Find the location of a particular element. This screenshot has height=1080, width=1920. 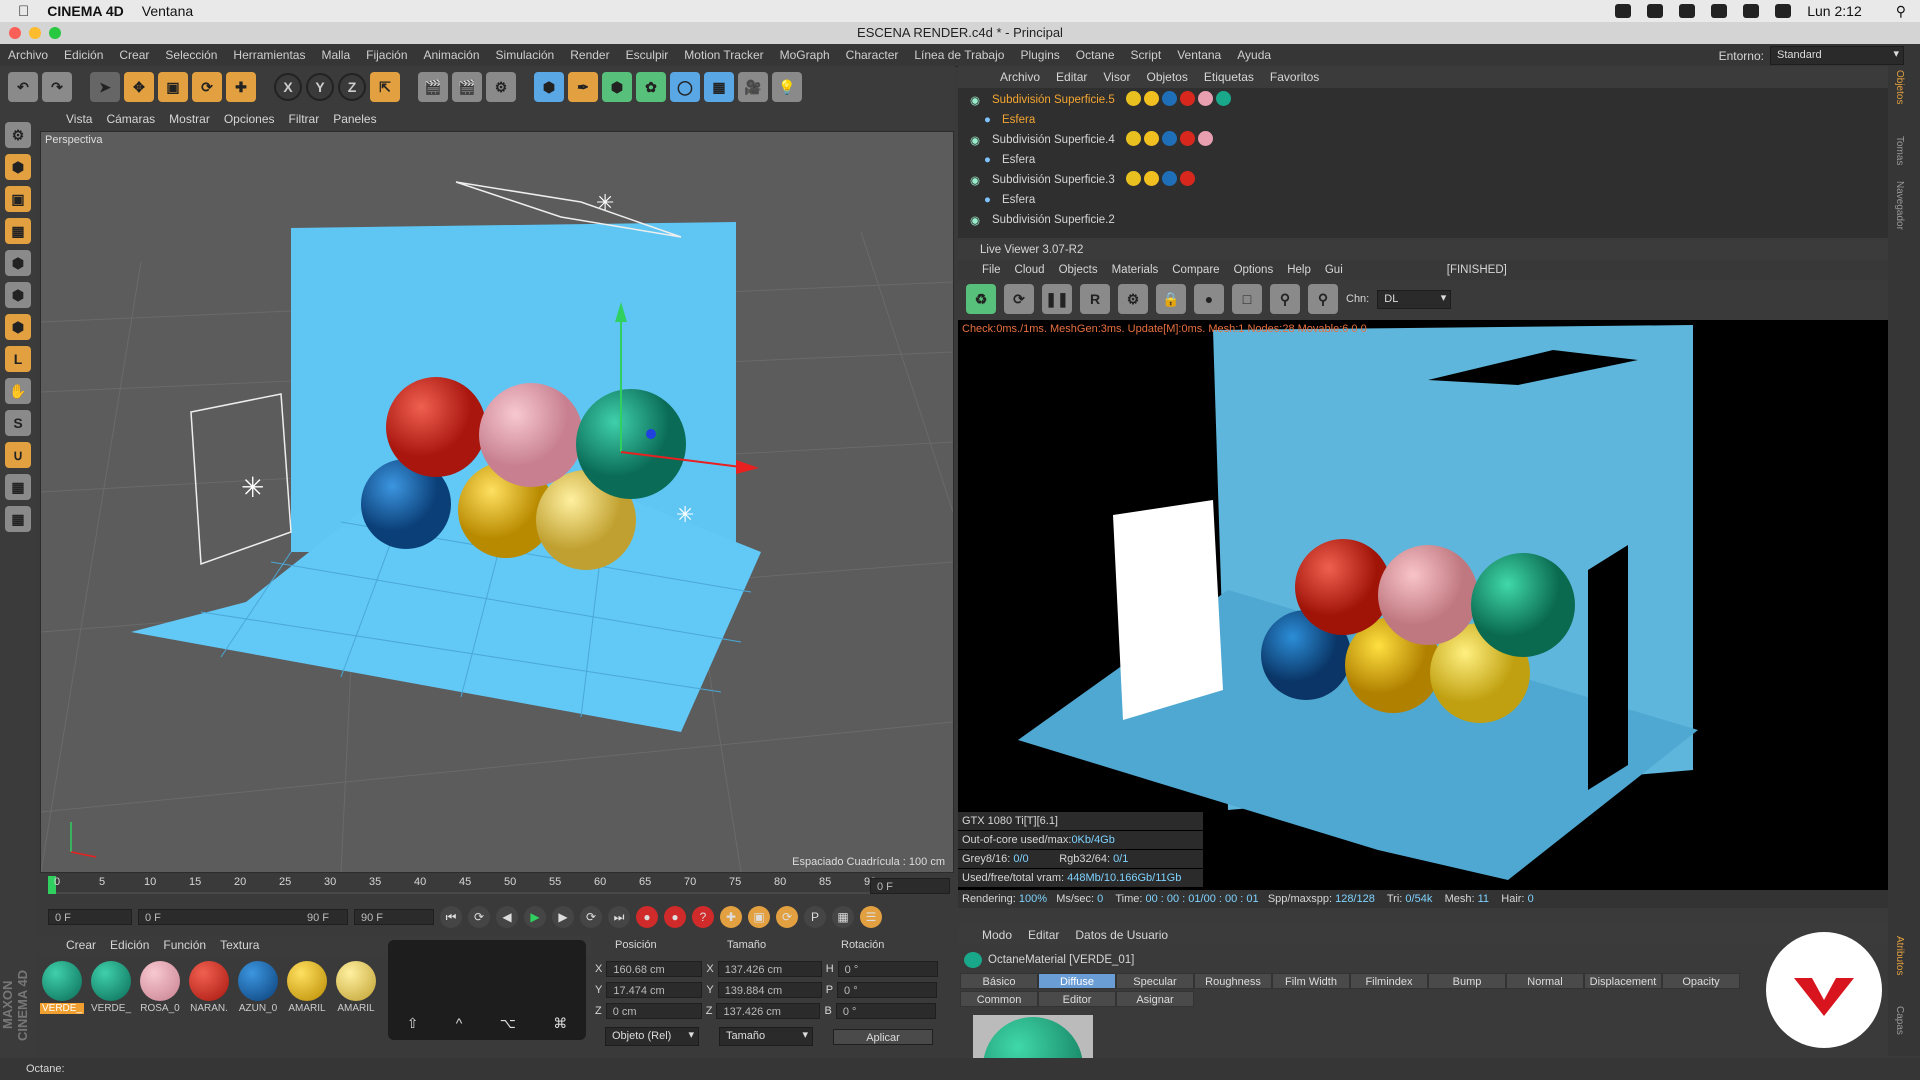

dropbox-icon is located at coordinates (1655, 11).